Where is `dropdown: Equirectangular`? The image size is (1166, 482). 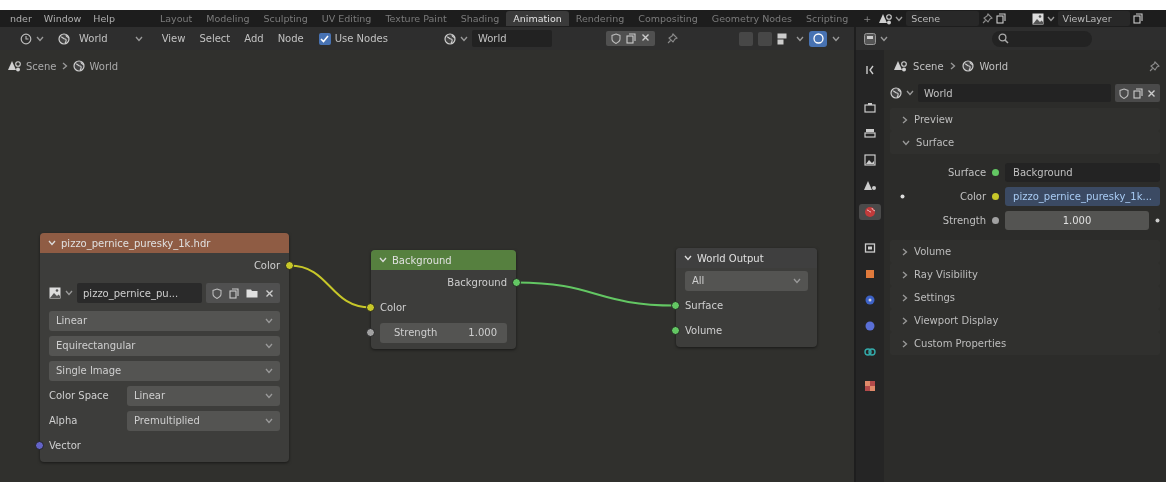
dropdown: Equirectangular is located at coordinates (164, 345).